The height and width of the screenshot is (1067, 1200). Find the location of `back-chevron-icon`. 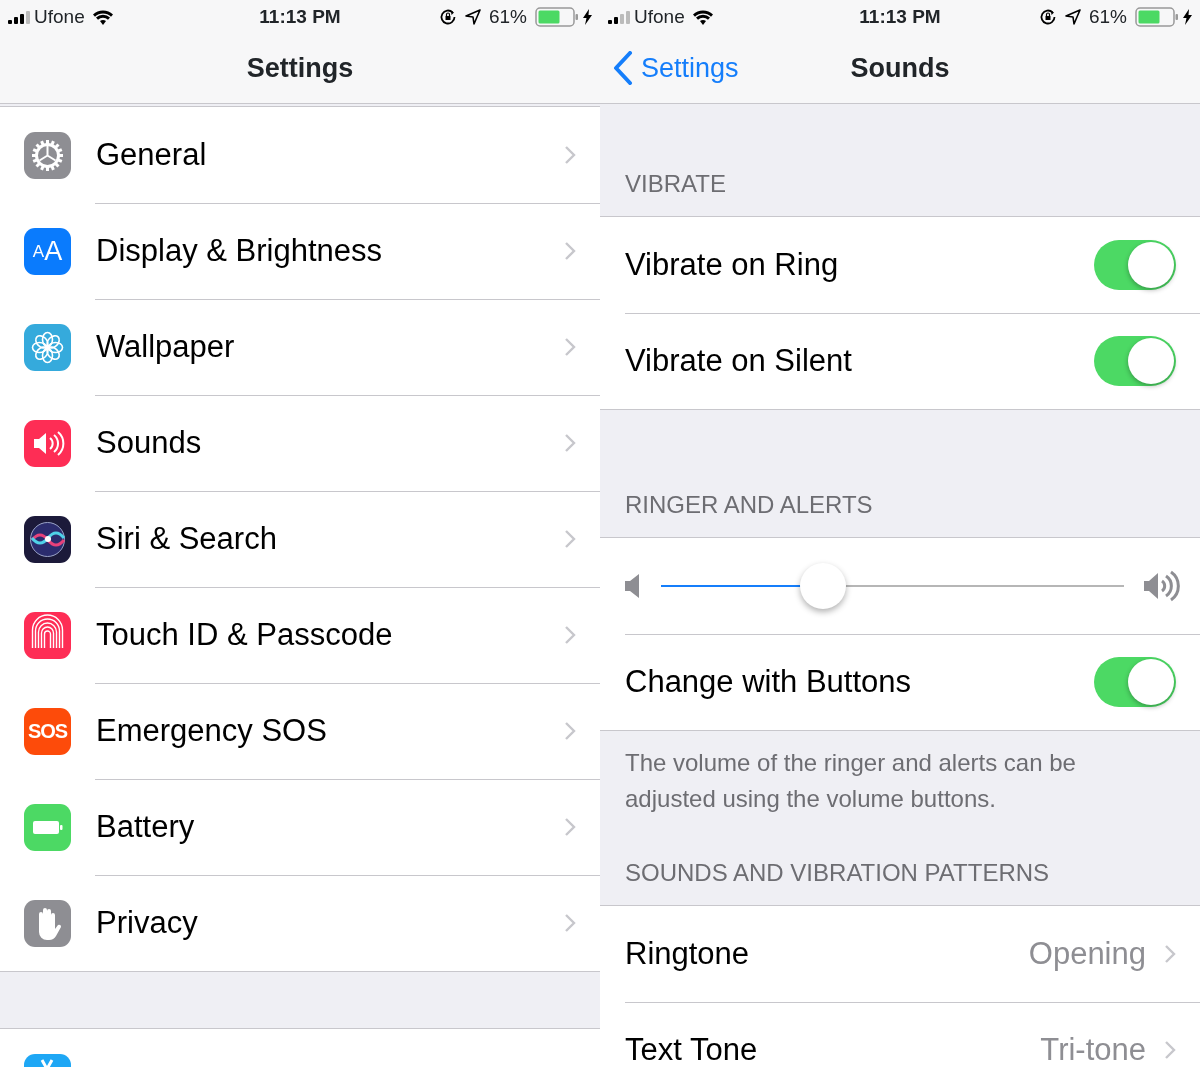

back-chevron-icon is located at coordinates (623, 68).